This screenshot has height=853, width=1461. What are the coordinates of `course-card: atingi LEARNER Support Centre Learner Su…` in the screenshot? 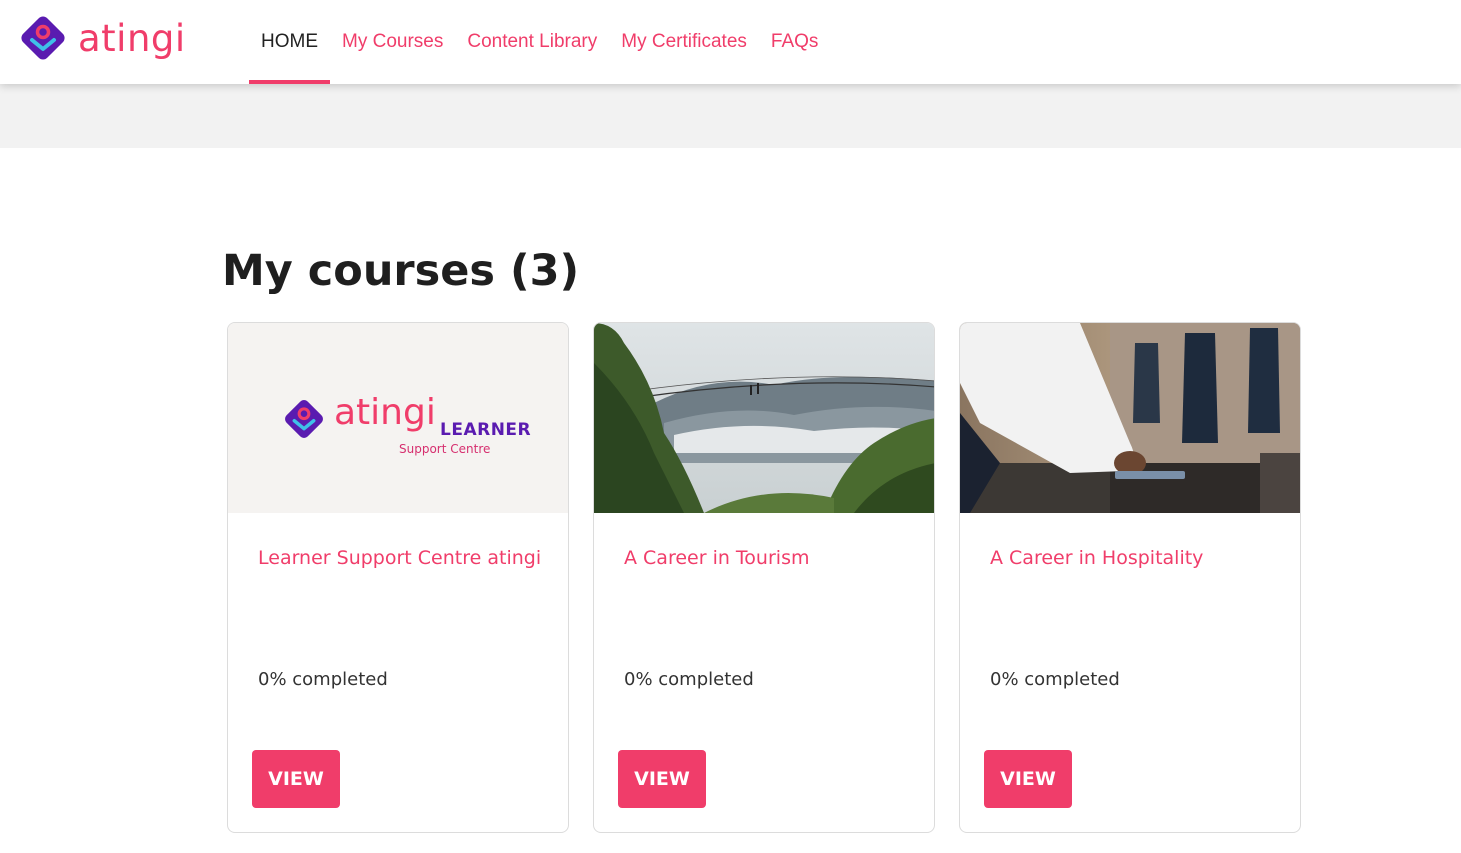 It's located at (398, 577).